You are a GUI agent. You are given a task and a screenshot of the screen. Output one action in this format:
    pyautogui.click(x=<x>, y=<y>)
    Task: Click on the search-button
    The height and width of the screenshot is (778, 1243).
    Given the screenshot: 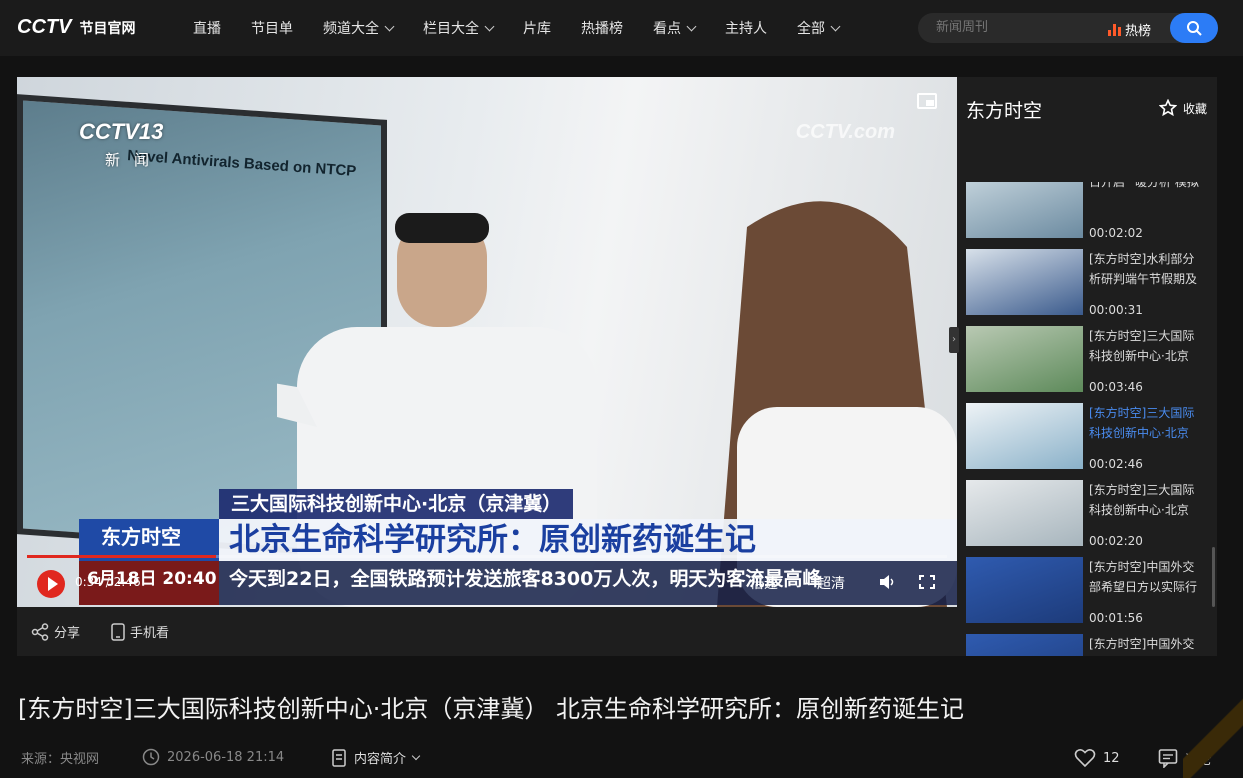 What is the action you would take?
    pyautogui.click(x=1194, y=28)
    